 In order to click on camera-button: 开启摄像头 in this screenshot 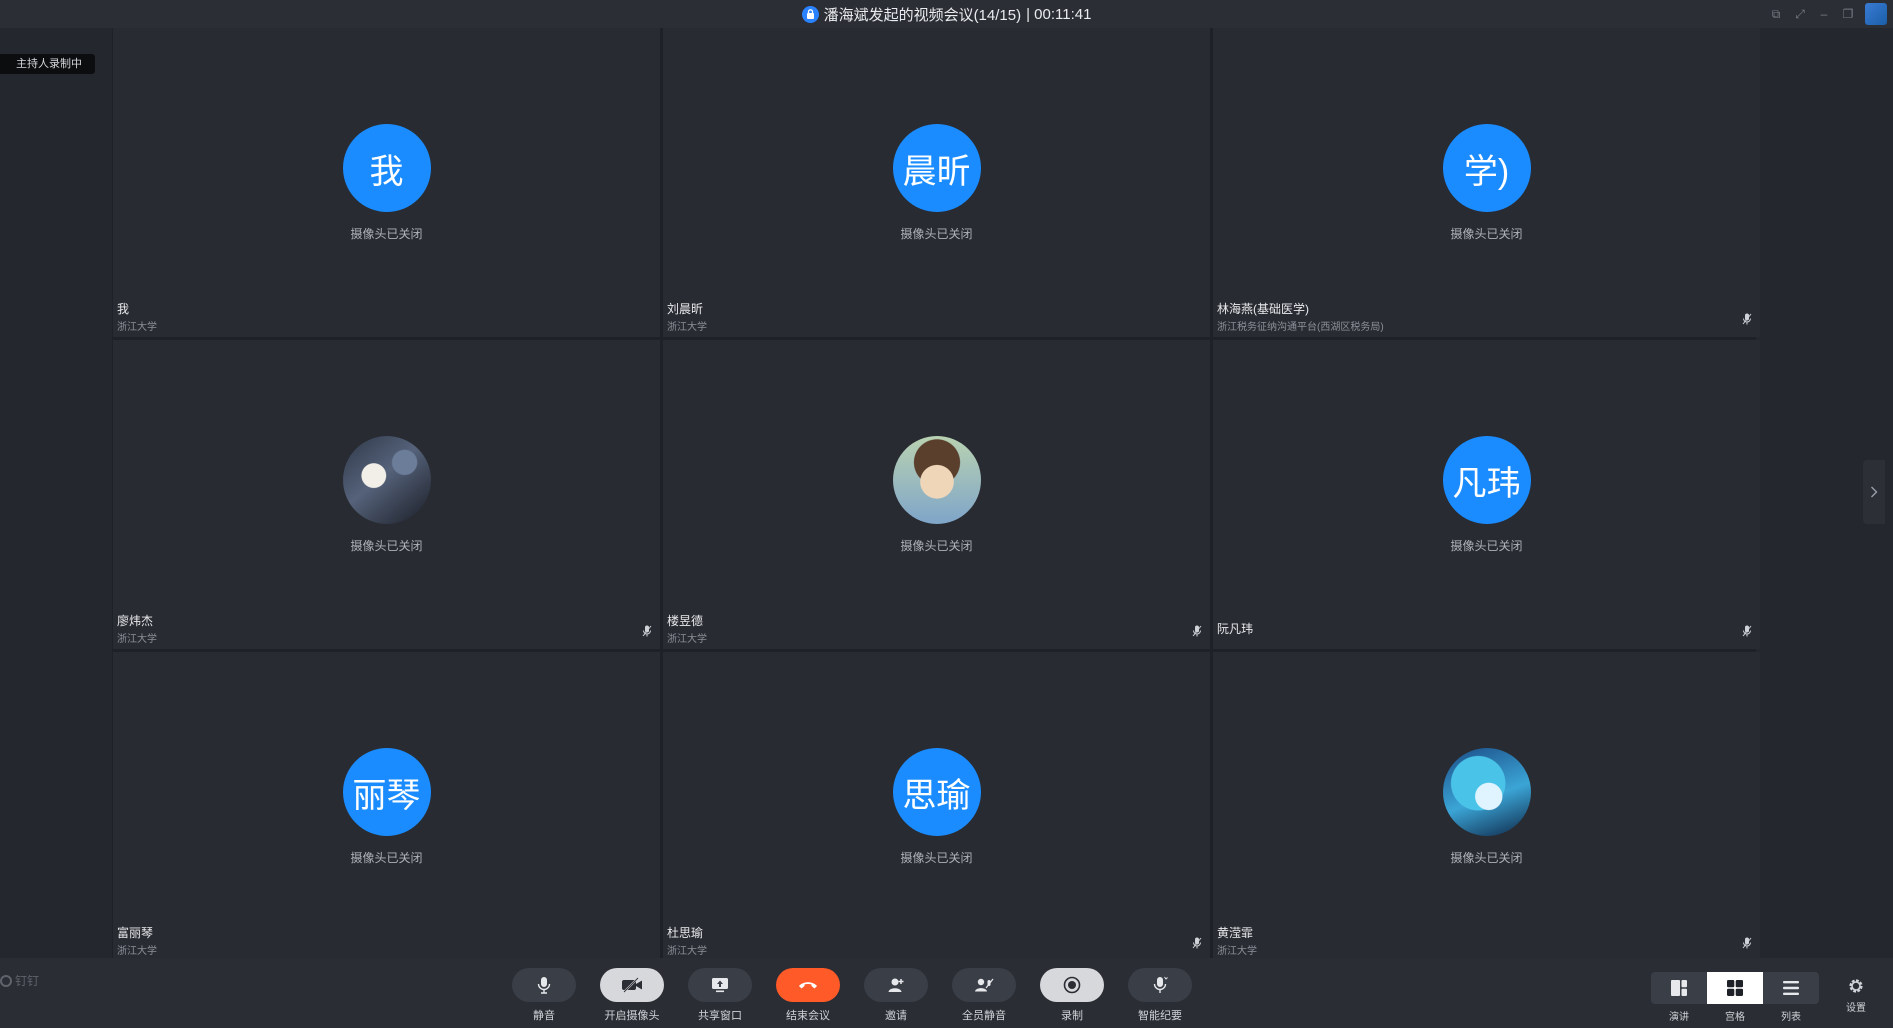, I will do `click(632, 995)`.